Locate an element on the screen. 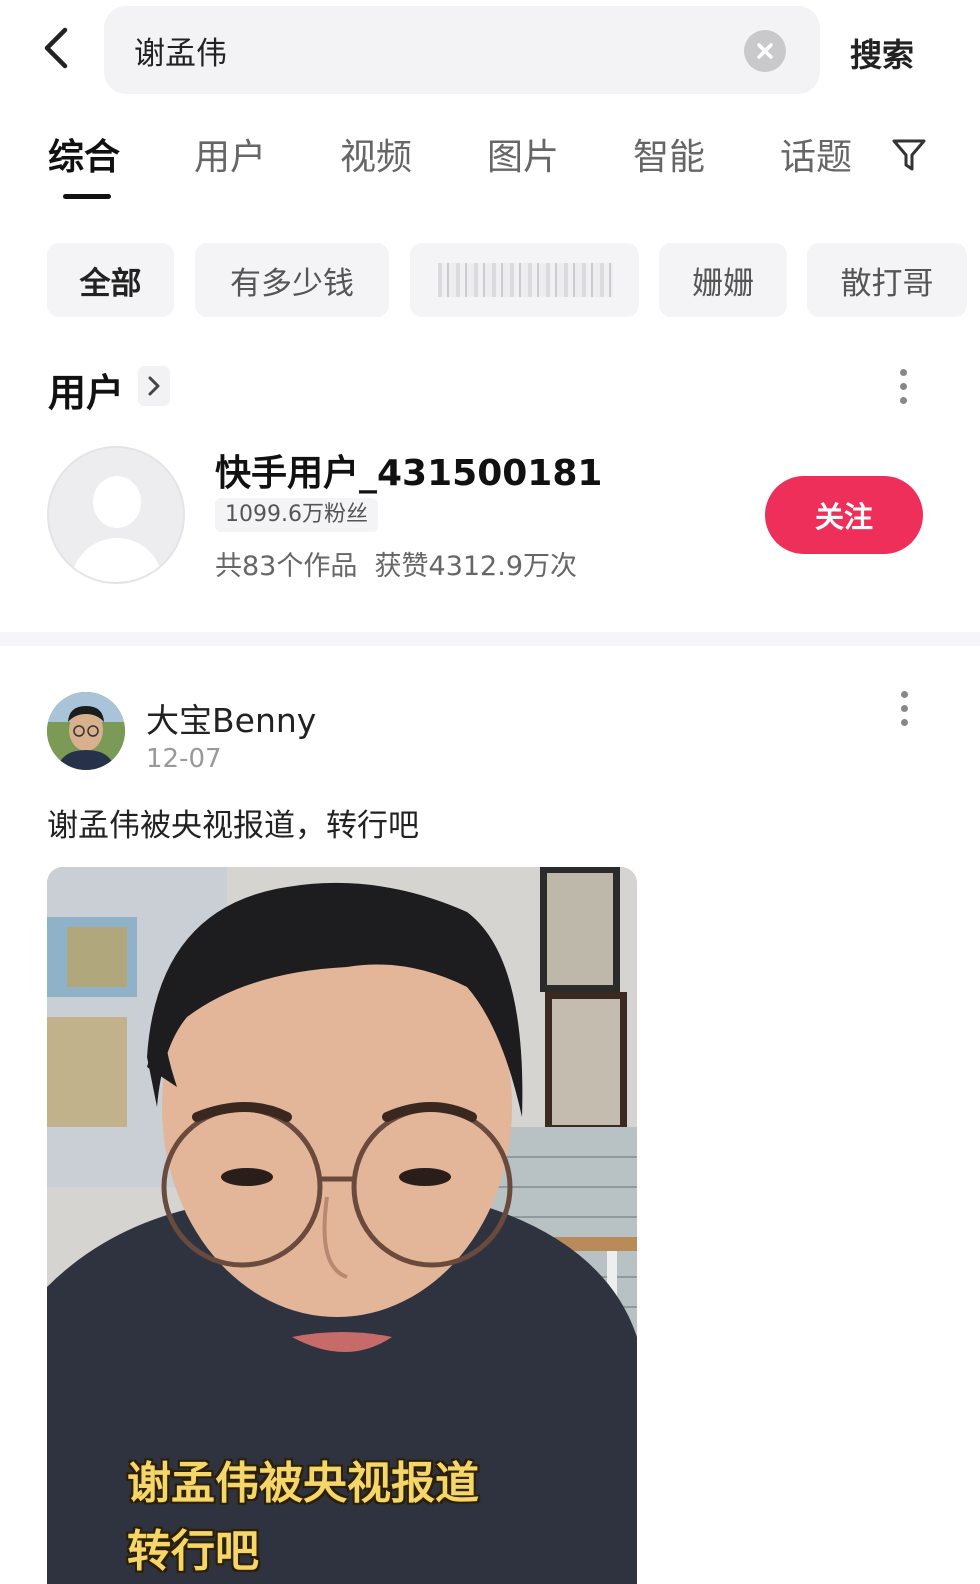 Image resolution: width=980 pixels, height=1584 pixels. clear-button is located at coordinates (765, 51).